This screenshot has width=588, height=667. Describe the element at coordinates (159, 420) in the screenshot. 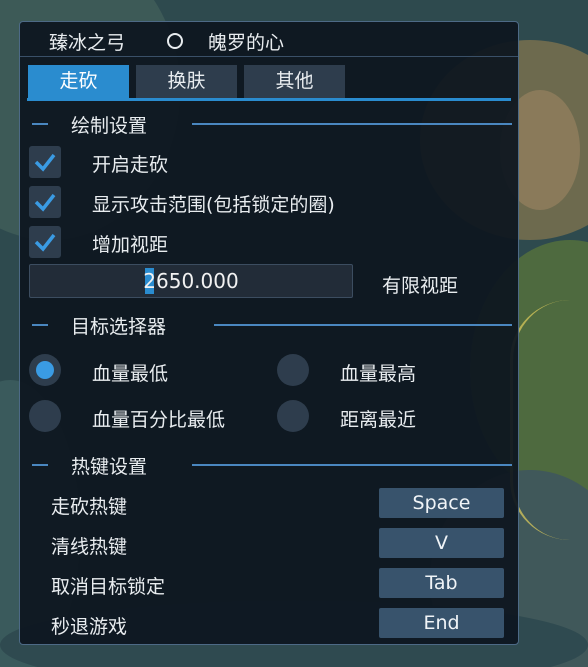

I see `radio-label-lowest-health-percent: 血量百分比最低` at that location.